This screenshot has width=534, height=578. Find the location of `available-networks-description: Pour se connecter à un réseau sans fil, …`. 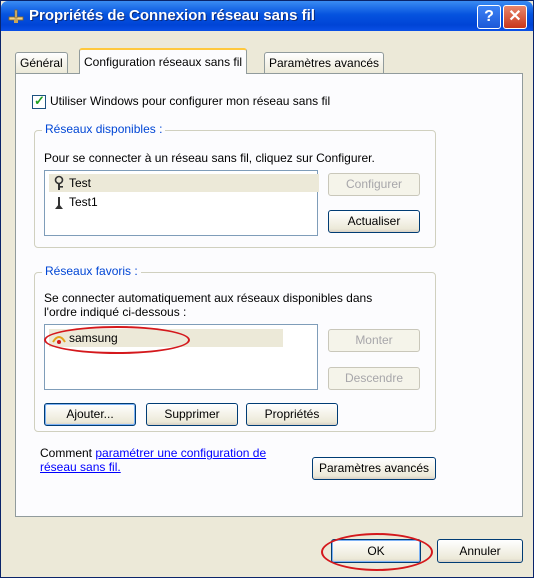

available-networks-description: Pour se connecter à un réseau sans fil, … is located at coordinates (209, 158).